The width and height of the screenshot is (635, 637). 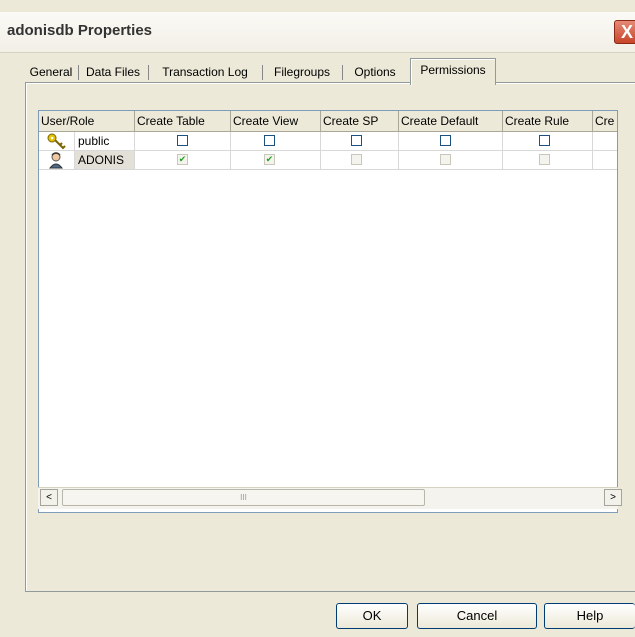 What do you see at coordinates (87, 121) in the screenshot?
I see `column-header-user-role: User/Role` at bounding box center [87, 121].